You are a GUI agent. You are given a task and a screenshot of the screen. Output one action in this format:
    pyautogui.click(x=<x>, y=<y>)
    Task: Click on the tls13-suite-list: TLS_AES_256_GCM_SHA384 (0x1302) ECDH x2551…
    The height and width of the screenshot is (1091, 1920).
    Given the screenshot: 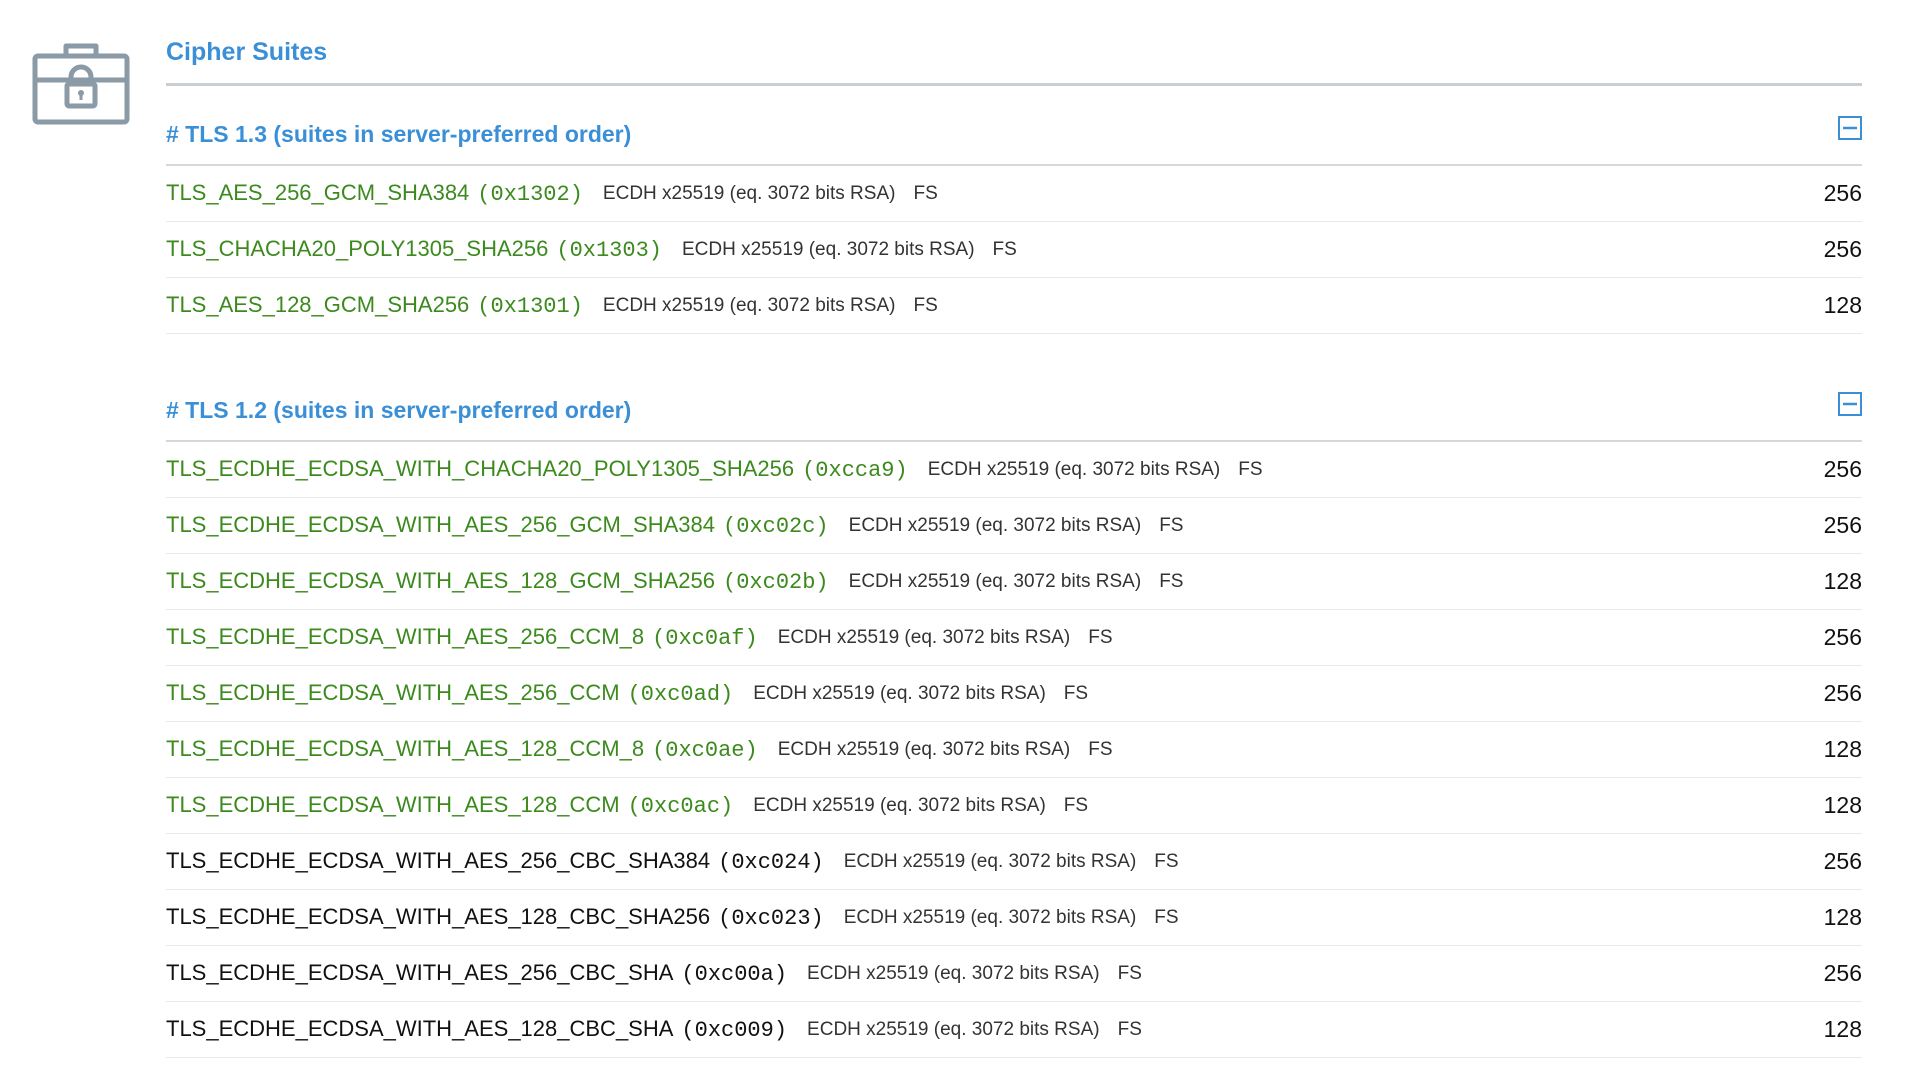 What is the action you would take?
    pyautogui.click(x=1014, y=250)
    